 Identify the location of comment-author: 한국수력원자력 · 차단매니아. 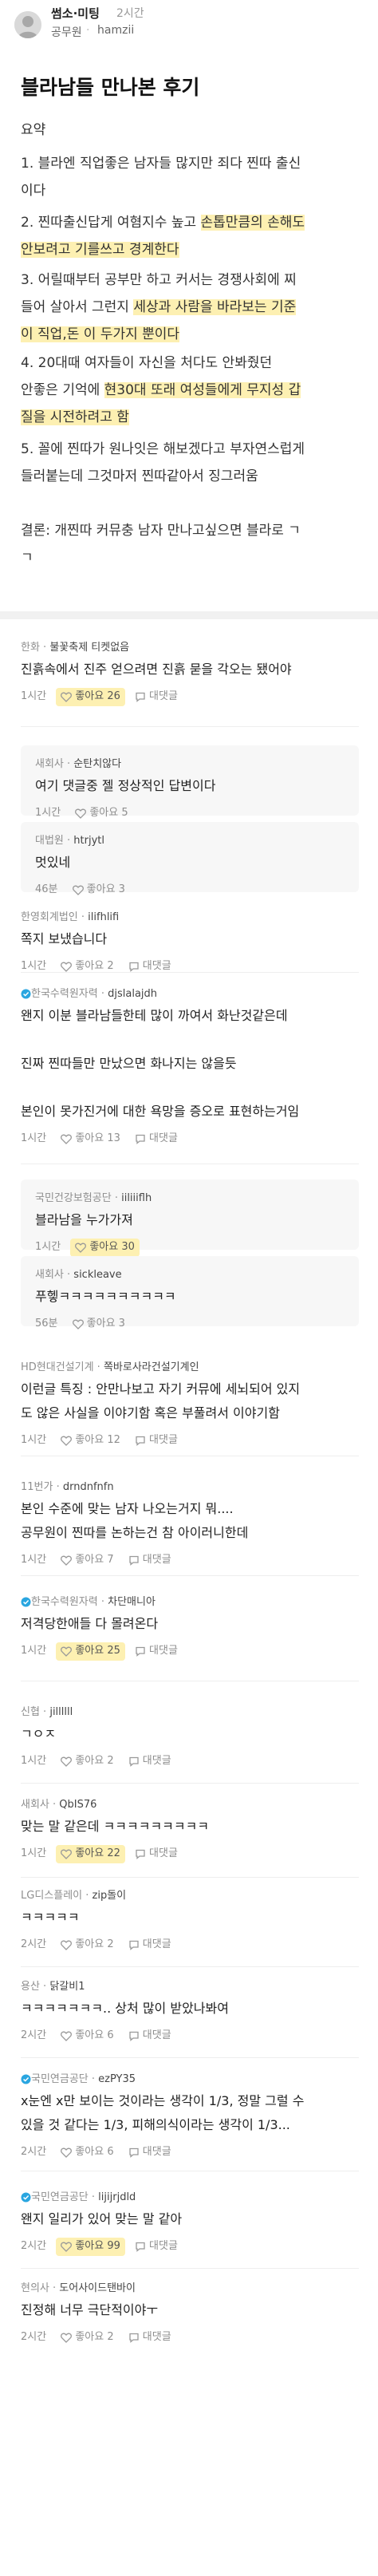
(89, 1600).